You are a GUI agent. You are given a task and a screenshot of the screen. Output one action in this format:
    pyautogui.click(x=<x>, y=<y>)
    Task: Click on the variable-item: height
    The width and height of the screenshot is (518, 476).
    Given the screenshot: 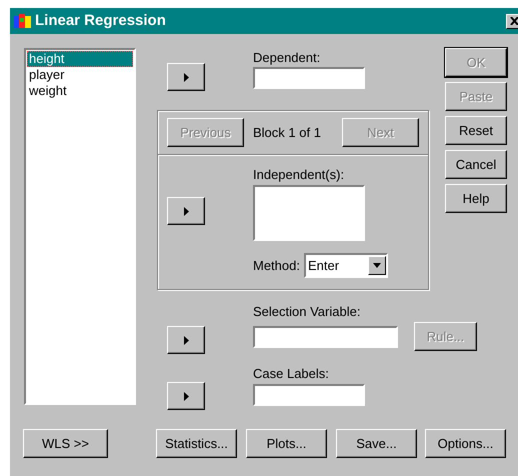 What is the action you would take?
    pyautogui.click(x=80, y=59)
    